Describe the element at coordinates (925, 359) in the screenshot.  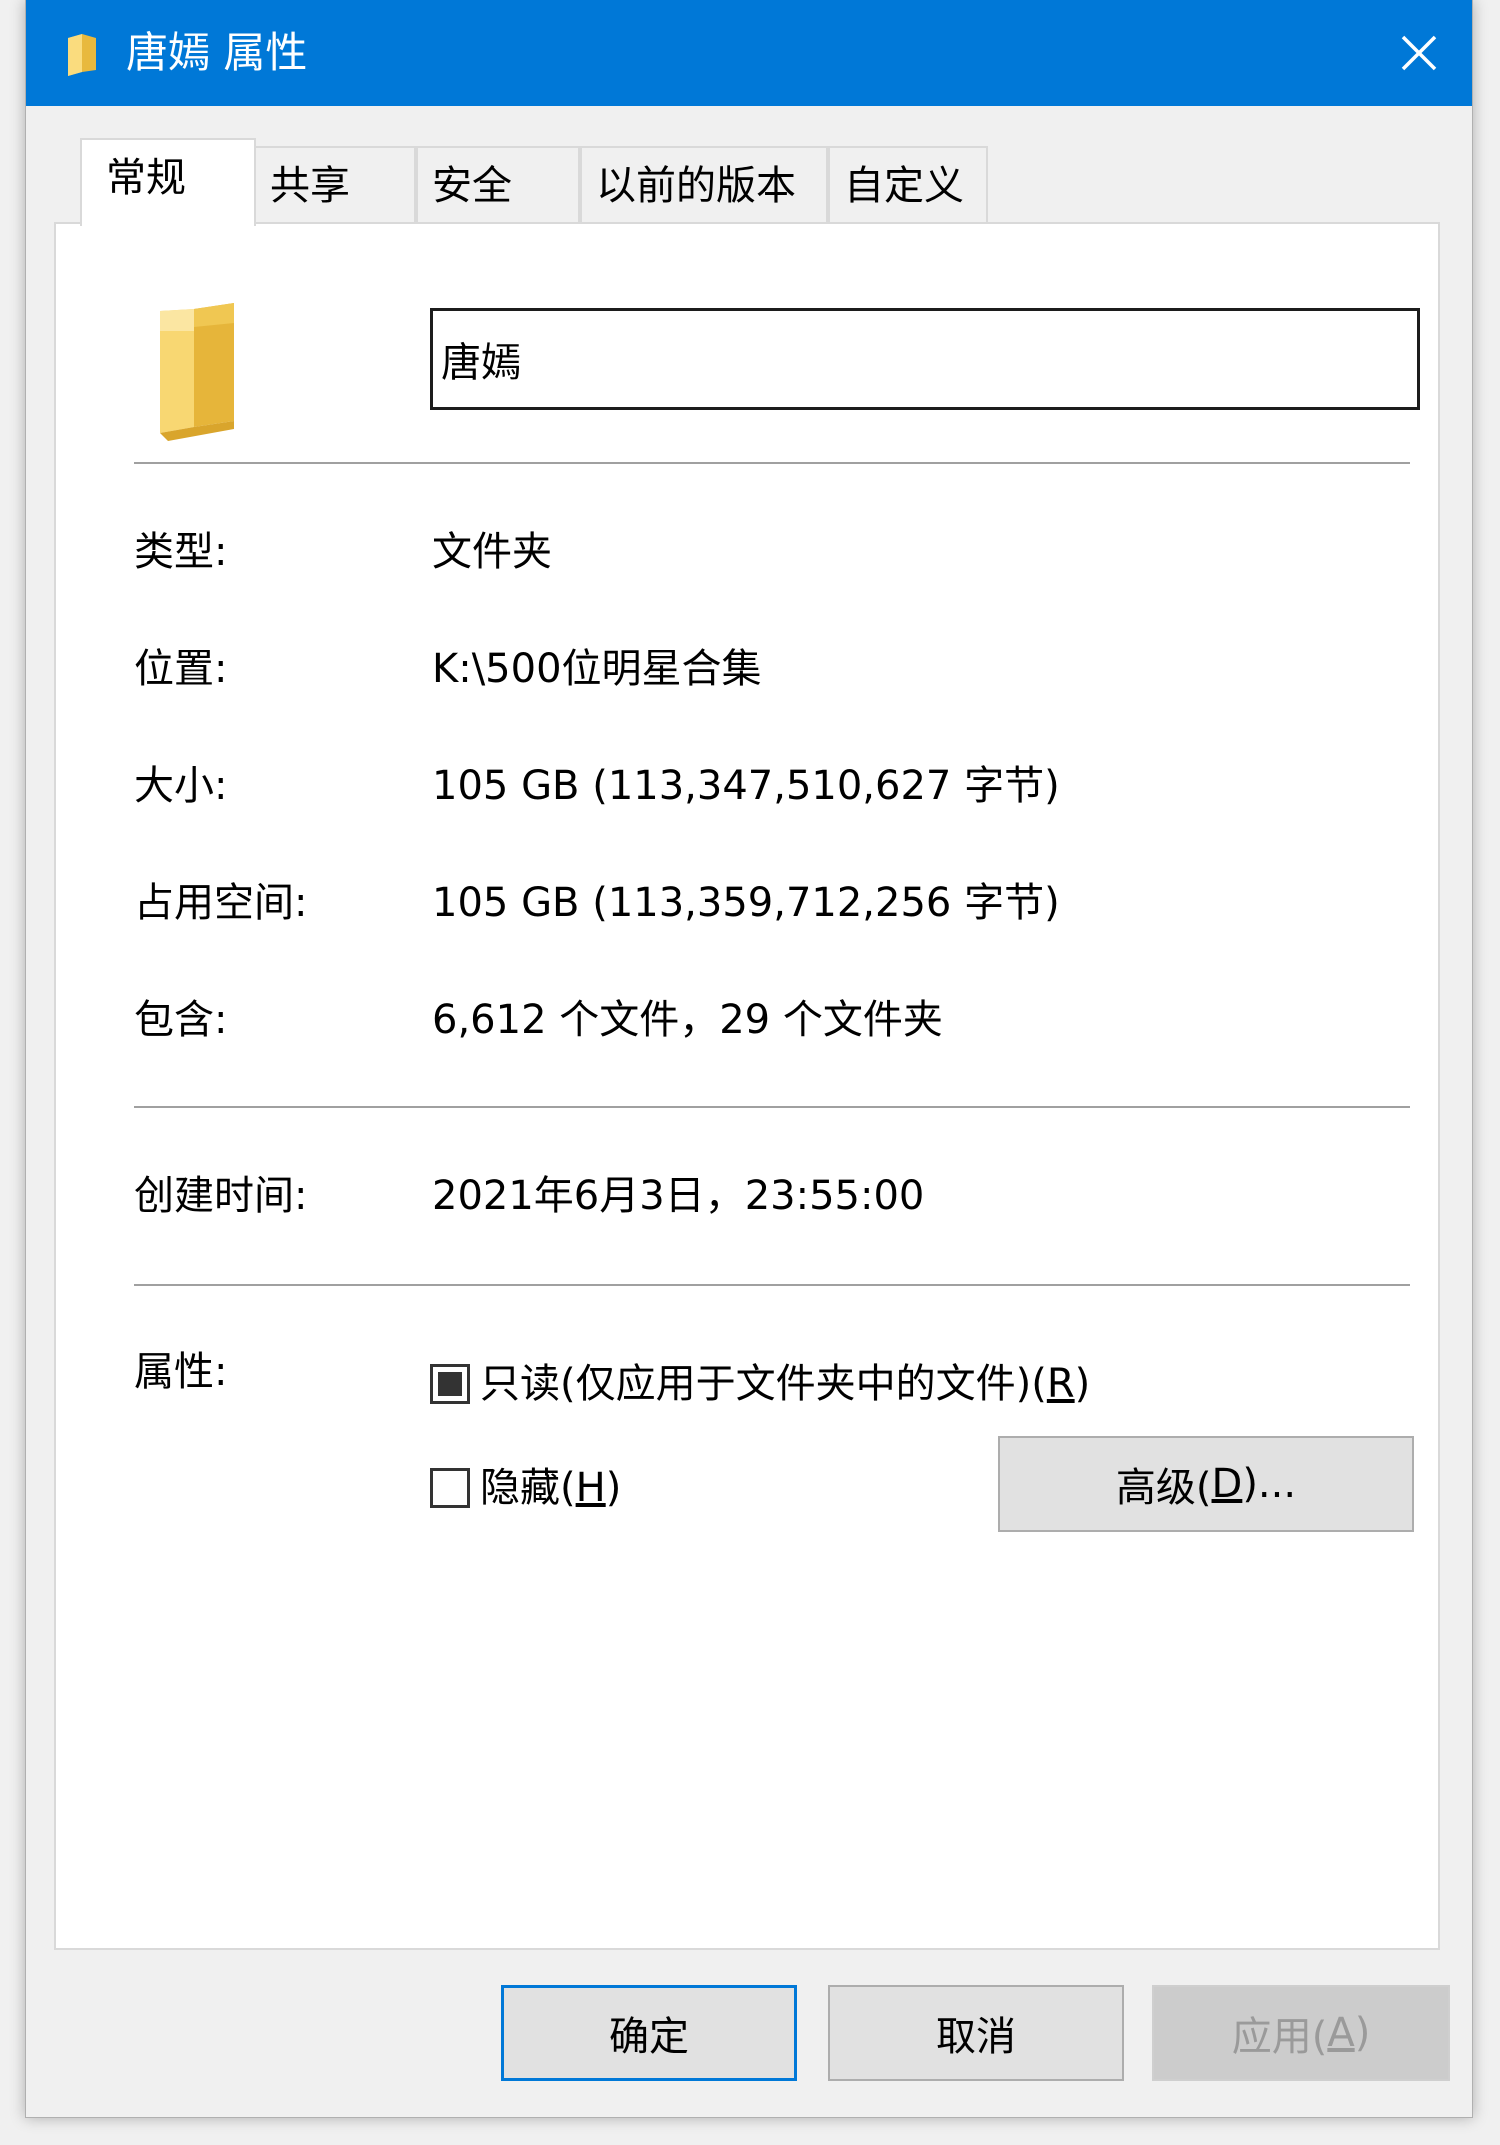
I see `folder-name-input` at that location.